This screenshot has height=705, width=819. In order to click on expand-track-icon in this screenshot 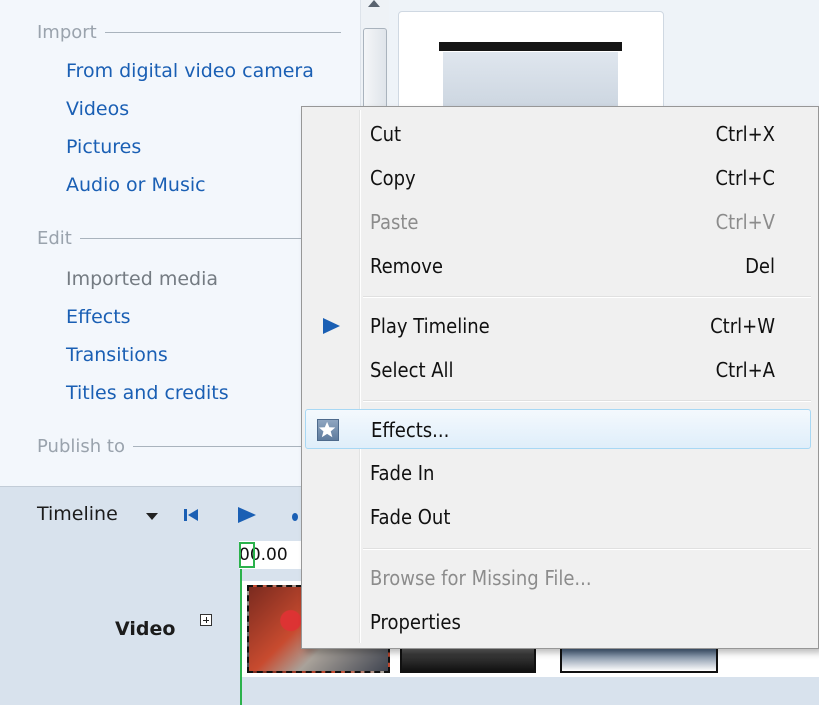, I will do `click(206, 620)`.